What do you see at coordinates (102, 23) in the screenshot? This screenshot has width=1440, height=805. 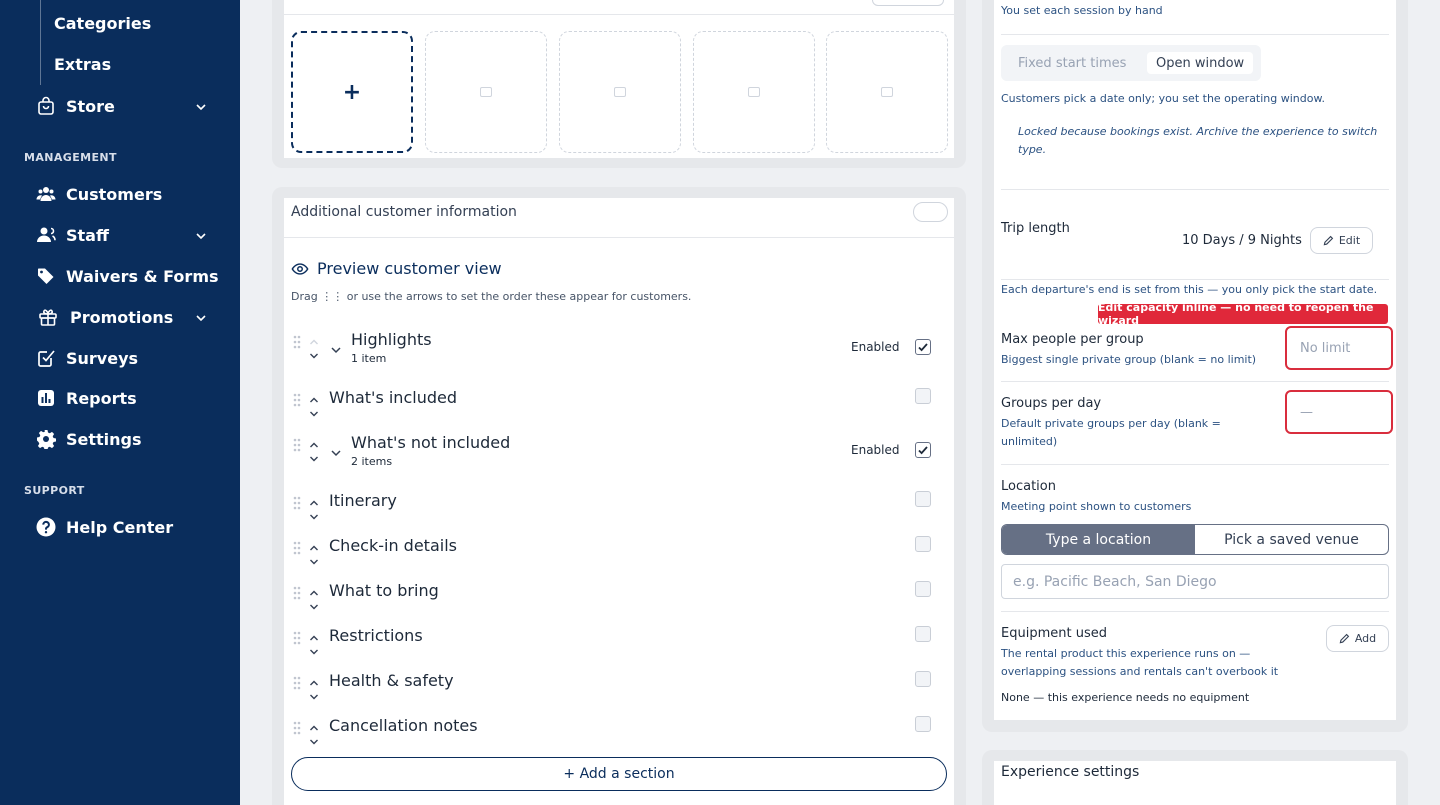 I see `sidebar-item-categories: Categories` at bounding box center [102, 23].